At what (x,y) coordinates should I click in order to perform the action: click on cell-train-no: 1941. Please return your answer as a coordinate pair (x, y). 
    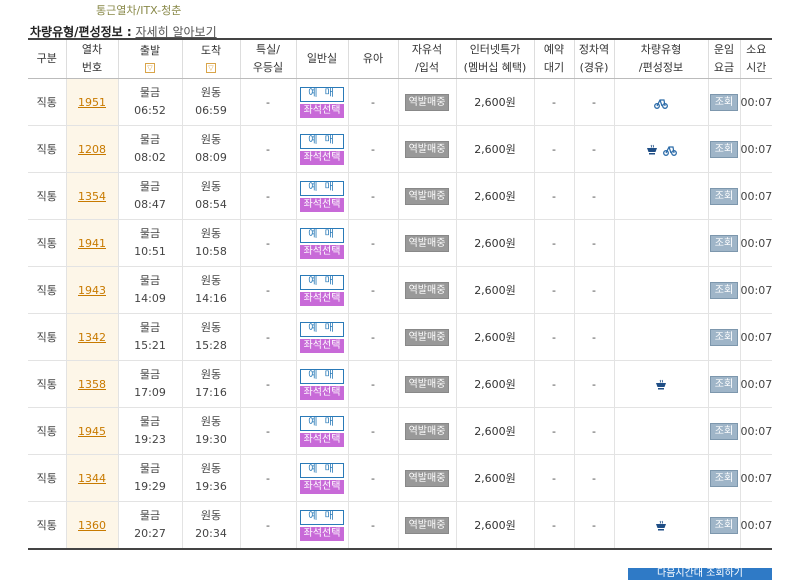
    Looking at the image, I should click on (91, 243).